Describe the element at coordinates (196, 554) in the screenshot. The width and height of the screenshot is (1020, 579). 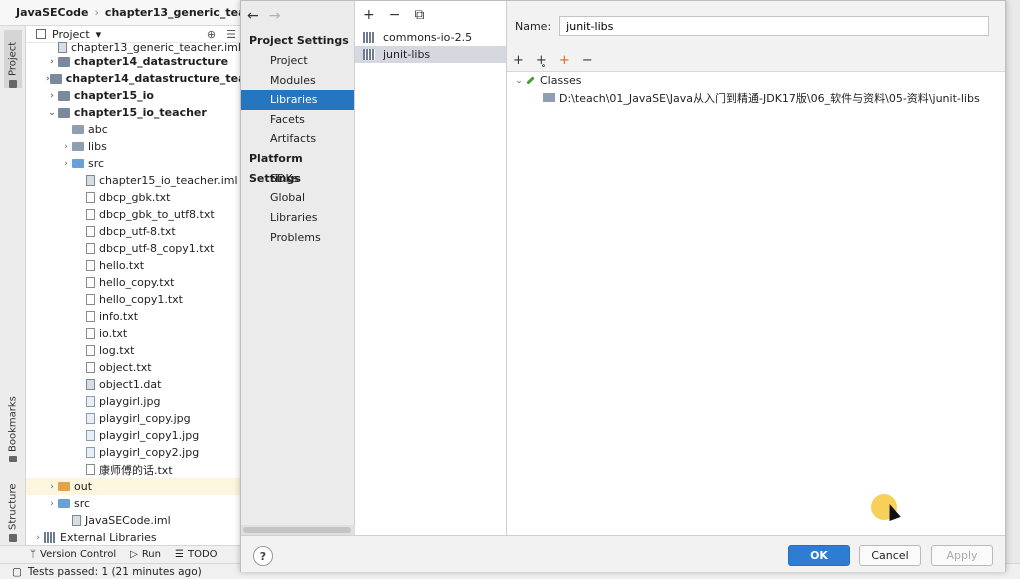
I see `todo-tab: ☰ TODO` at that location.